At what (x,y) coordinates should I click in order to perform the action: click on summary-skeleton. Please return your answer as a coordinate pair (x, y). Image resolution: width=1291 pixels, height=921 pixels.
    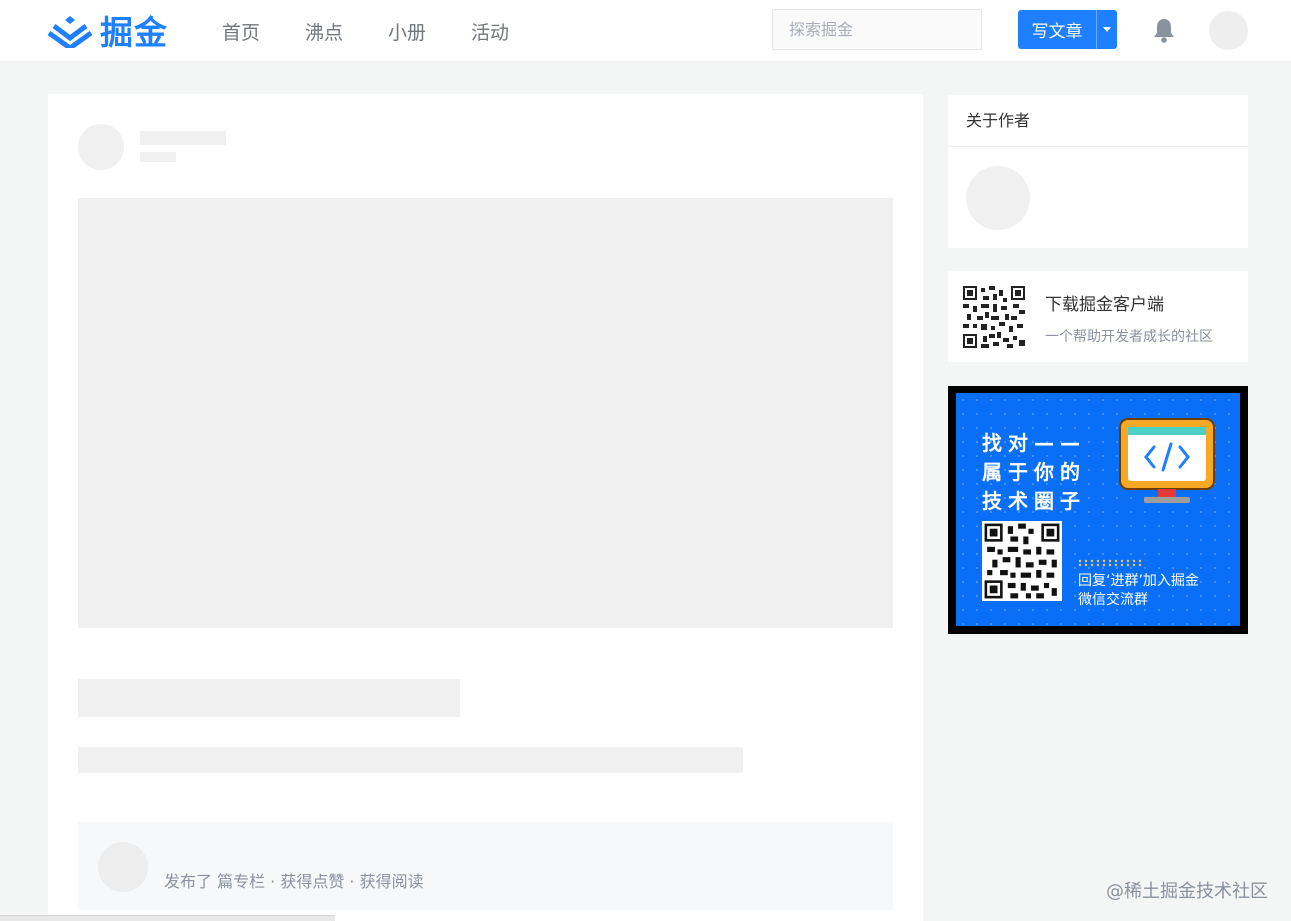
    Looking at the image, I should click on (410, 760).